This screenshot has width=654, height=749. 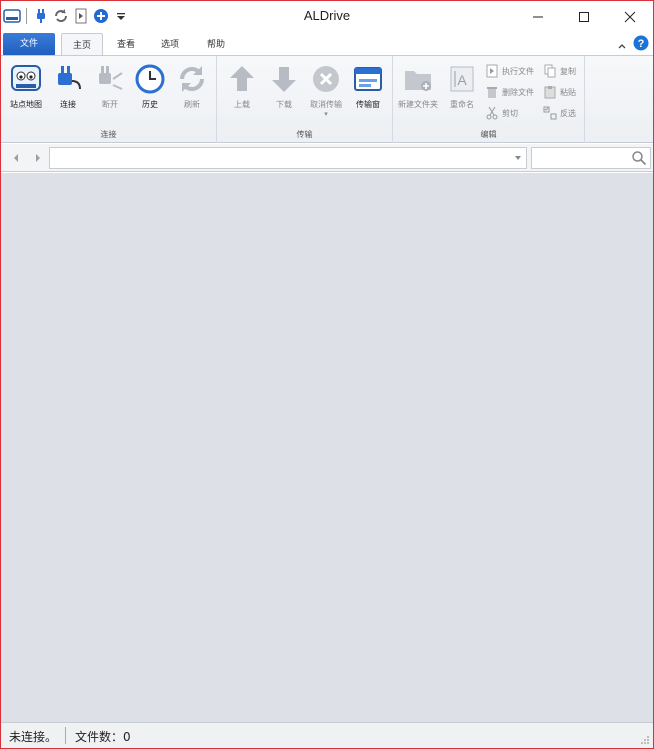 What do you see at coordinates (327, 735) in the screenshot?
I see `status-bar: 未连接。 文件数：0` at bounding box center [327, 735].